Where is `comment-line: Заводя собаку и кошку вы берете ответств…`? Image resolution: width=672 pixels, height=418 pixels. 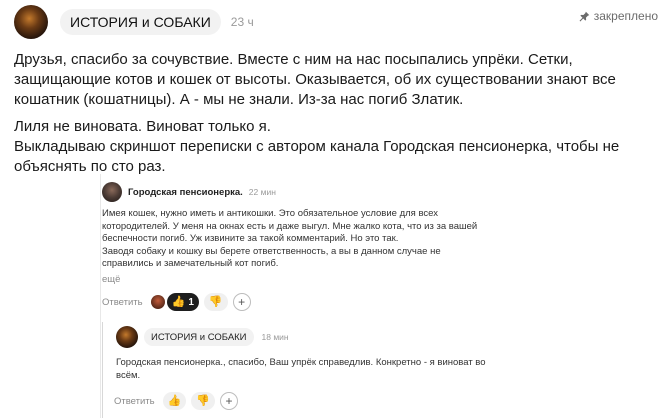
comment-line: Заводя собаку и кошку вы берете ответств… is located at coordinates (271, 251).